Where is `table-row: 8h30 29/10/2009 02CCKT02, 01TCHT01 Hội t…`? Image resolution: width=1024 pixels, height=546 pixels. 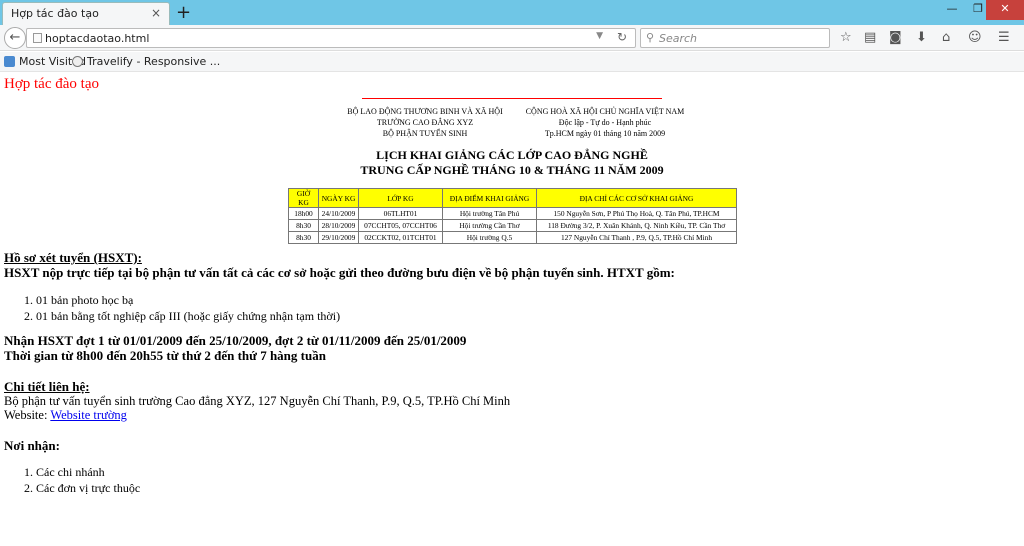
table-row: 8h30 29/10/2009 02CCKT02, 01TCHT01 Hội t… is located at coordinates (512, 237).